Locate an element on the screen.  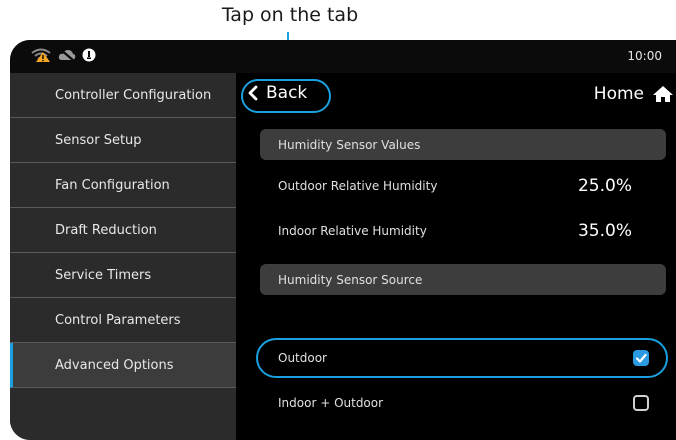
home-button: Home is located at coordinates (634, 94).